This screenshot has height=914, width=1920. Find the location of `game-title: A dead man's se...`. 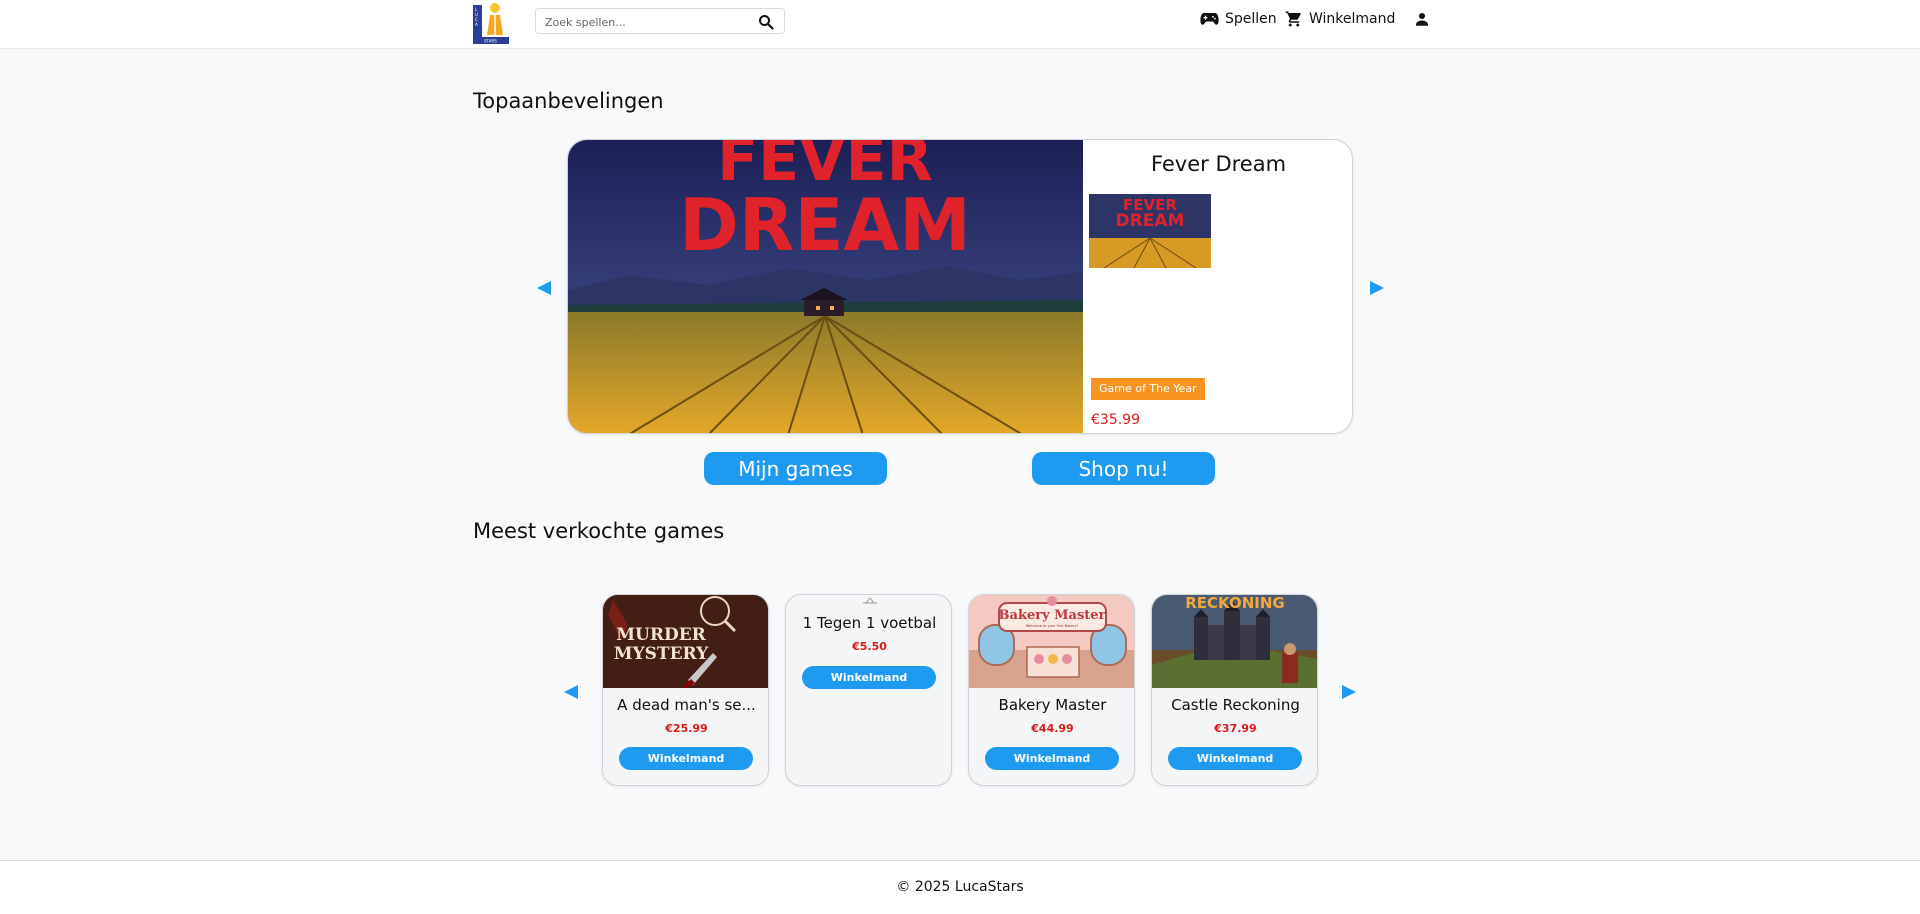

game-title: A dead man's se... is located at coordinates (686, 705).